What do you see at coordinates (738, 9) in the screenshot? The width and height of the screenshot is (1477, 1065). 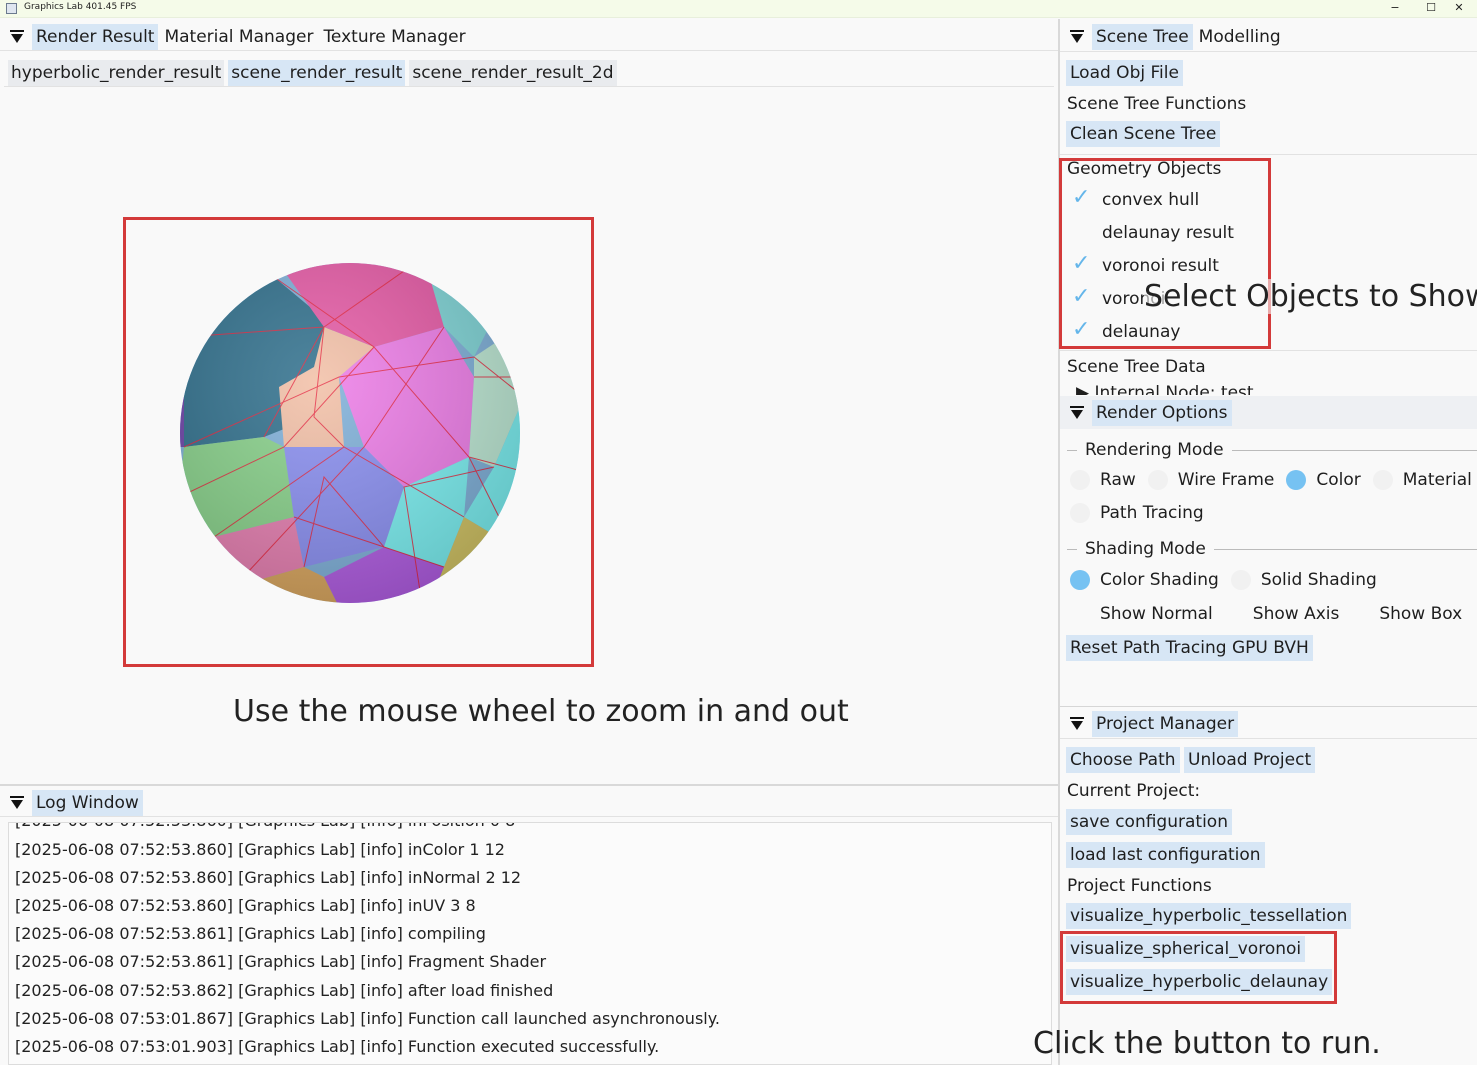 I see `title-bar: Graphics Lab 401.45 FPS − ☐ ✕` at bounding box center [738, 9].